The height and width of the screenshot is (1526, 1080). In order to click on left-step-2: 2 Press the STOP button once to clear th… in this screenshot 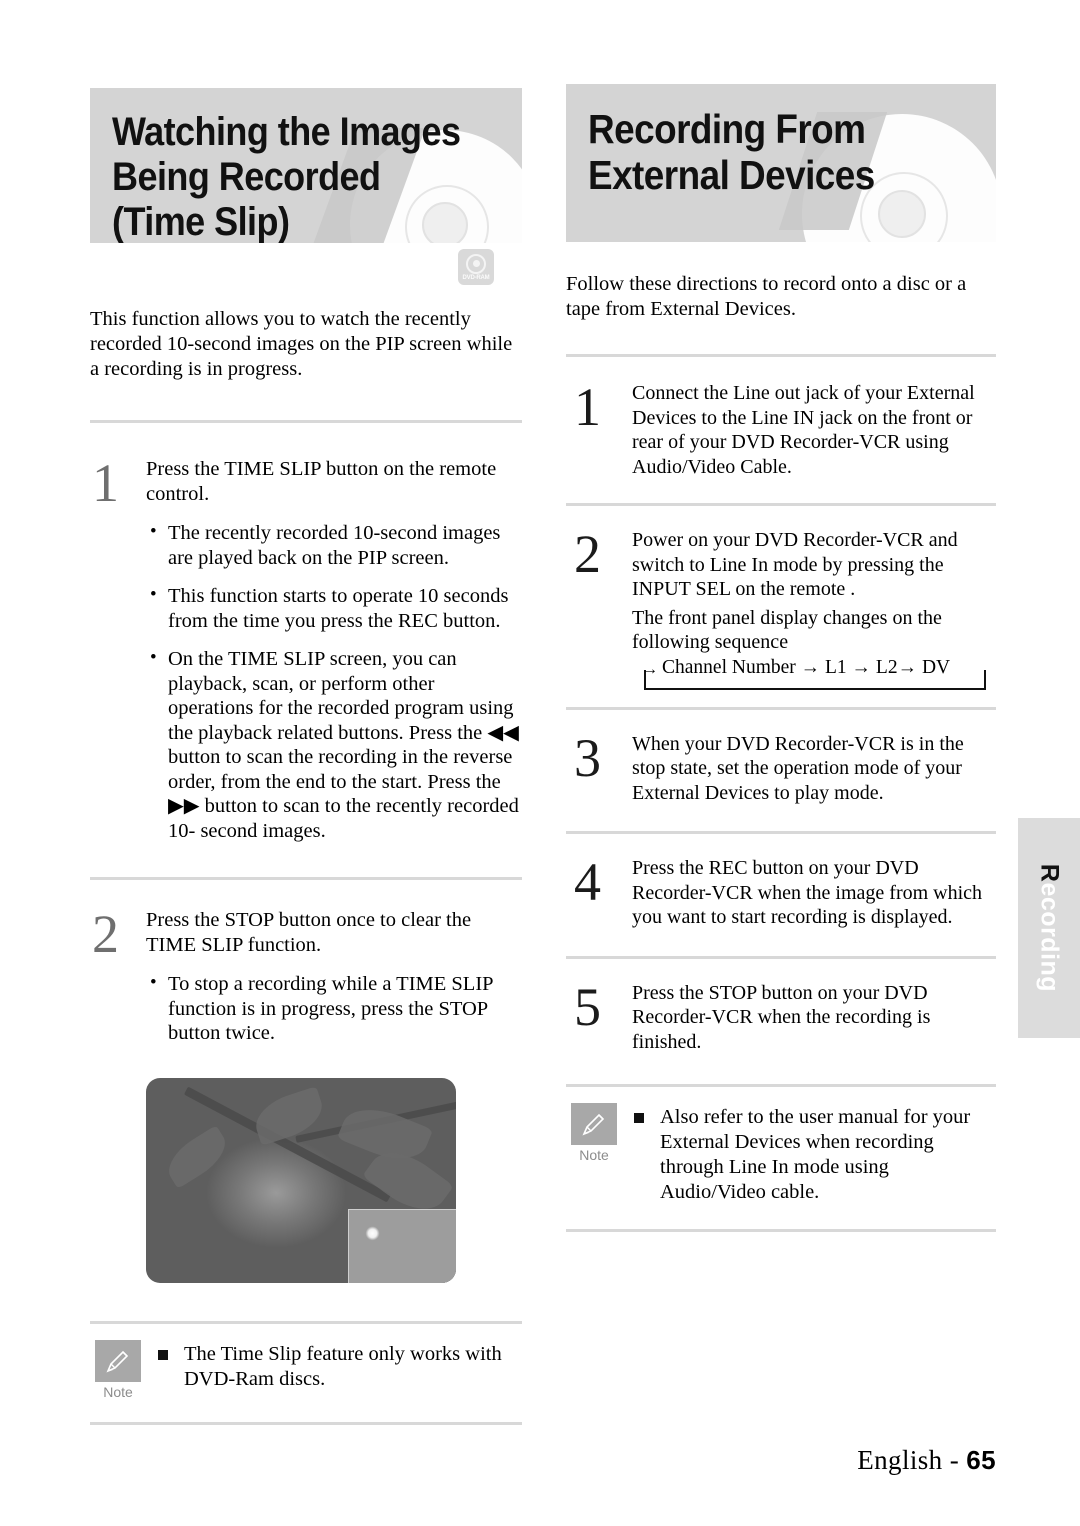, I will do `click(306, 975)`.